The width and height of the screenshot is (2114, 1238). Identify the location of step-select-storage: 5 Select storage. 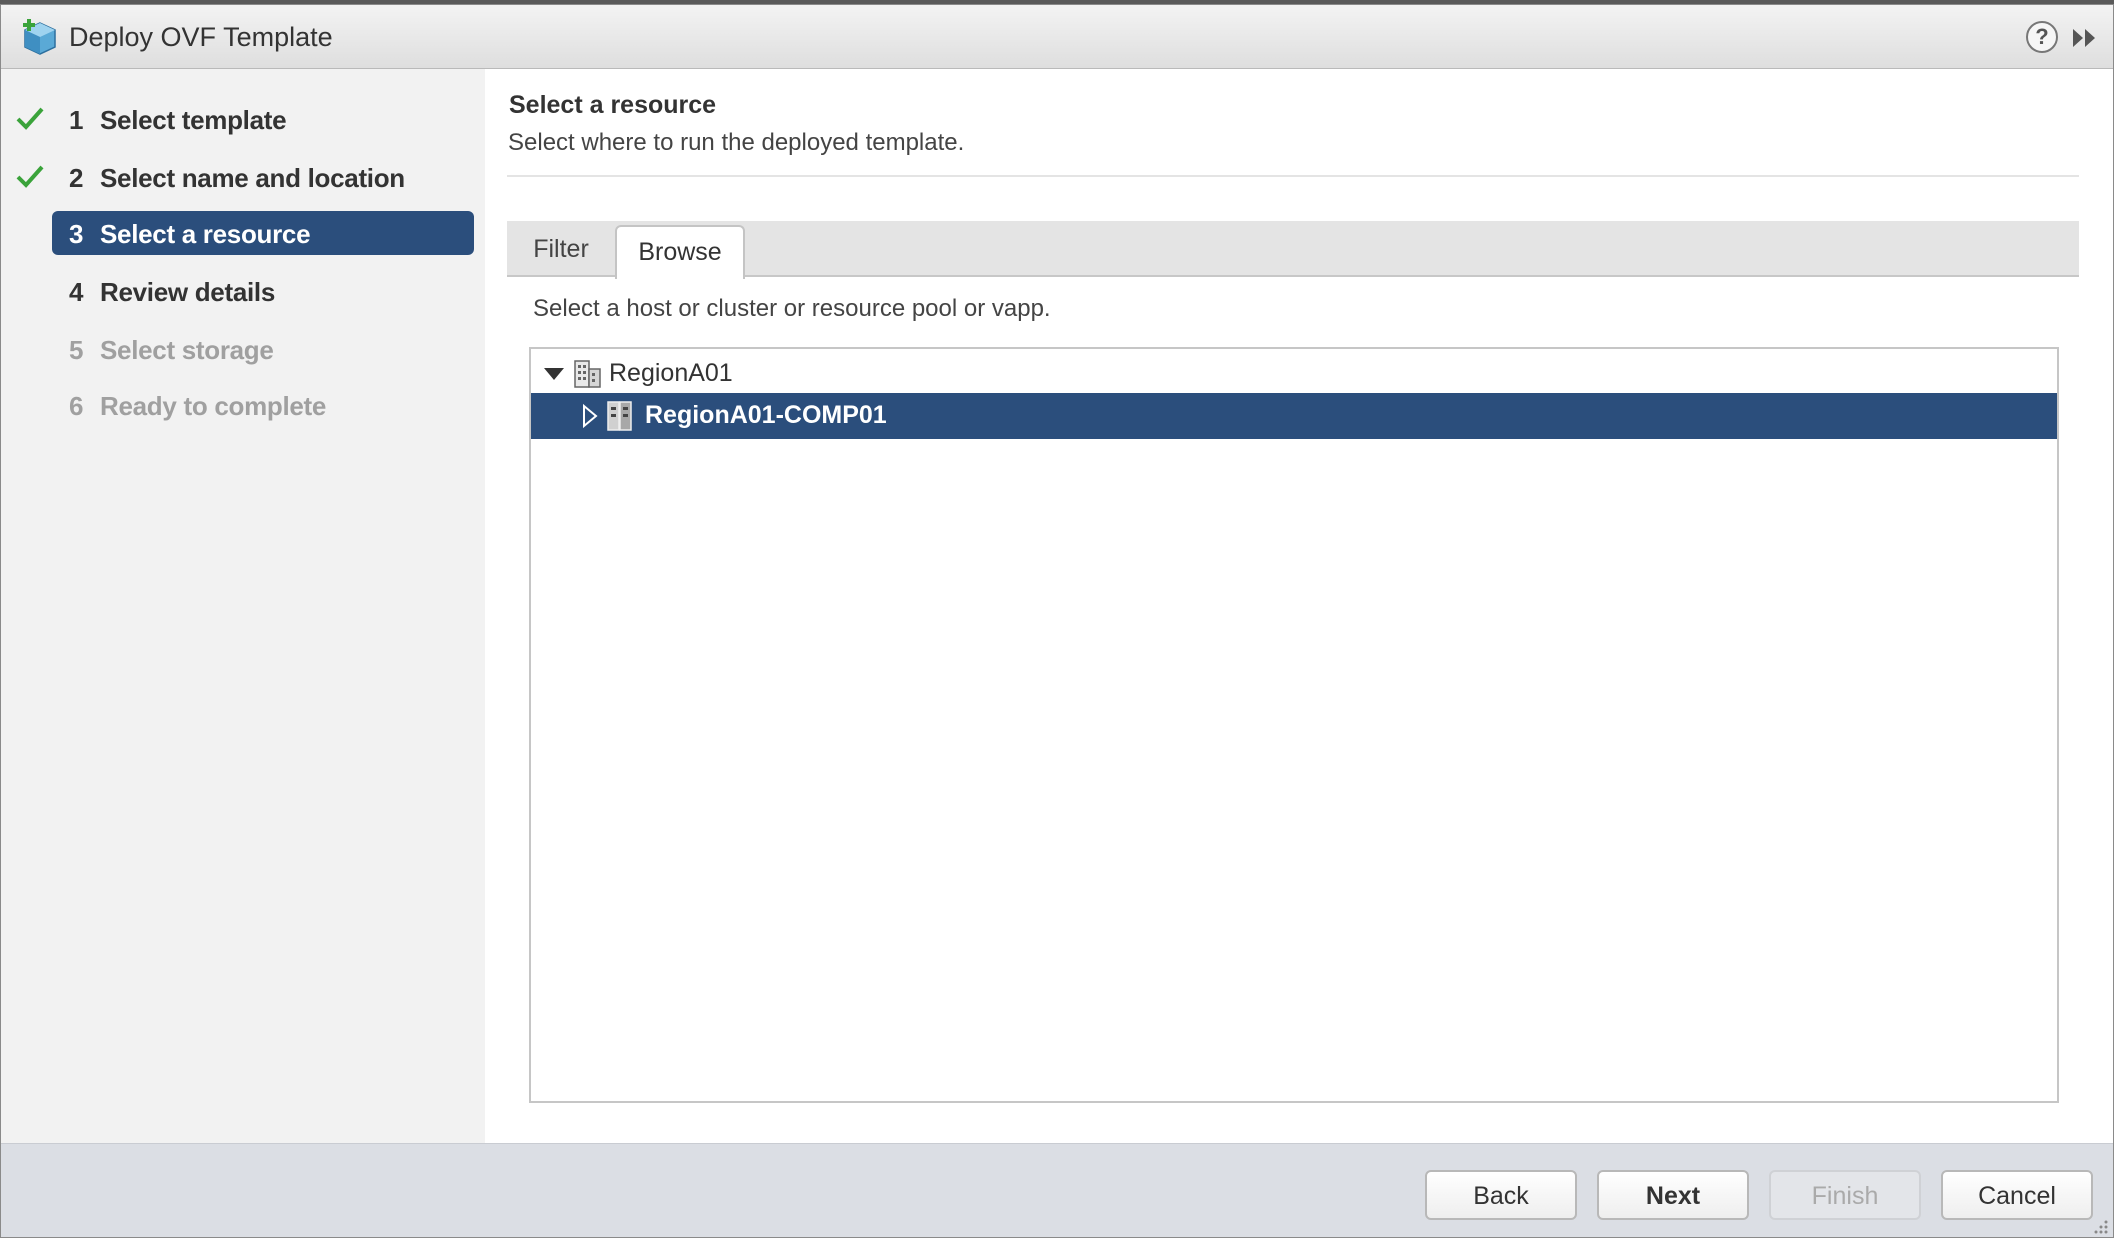
(243, 349).